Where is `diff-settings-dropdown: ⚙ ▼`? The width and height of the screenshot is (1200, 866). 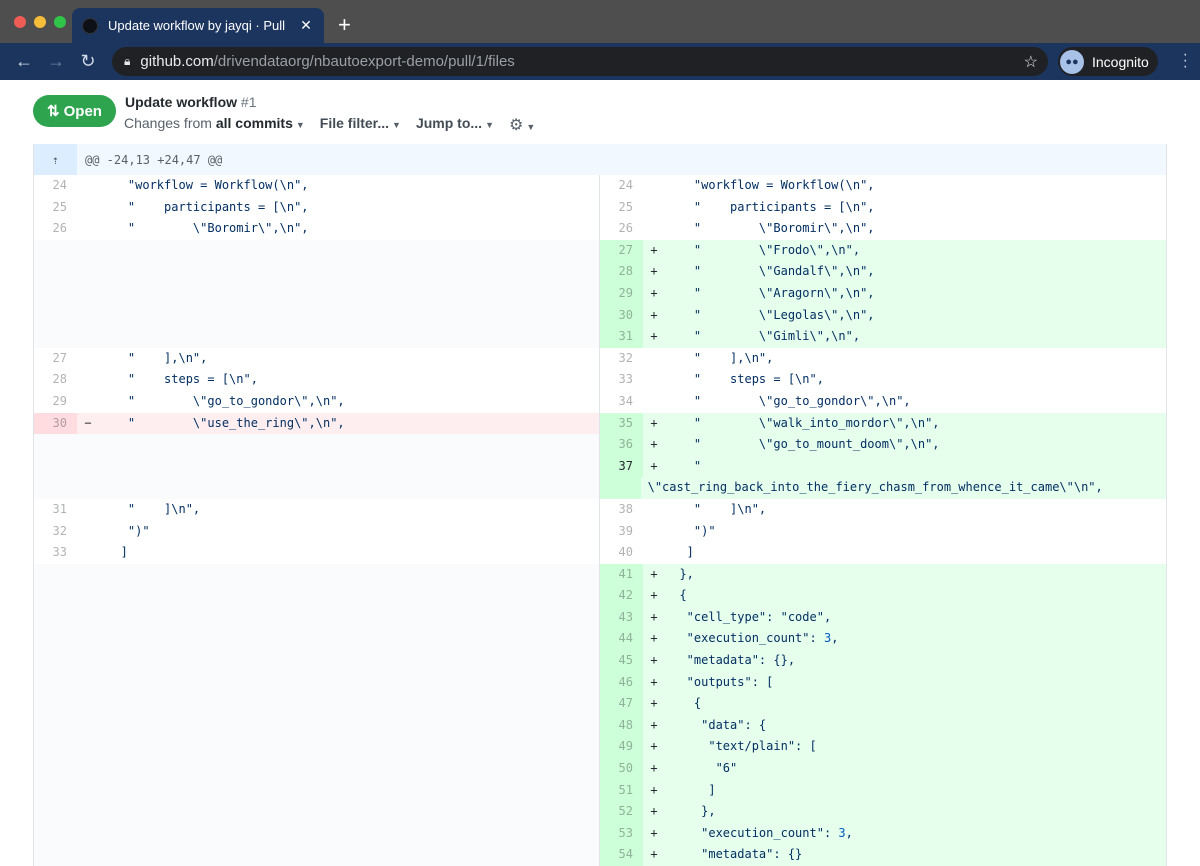
diff-settings-dropdown: ⚙ ▼ is located at coordinates (522, 125).